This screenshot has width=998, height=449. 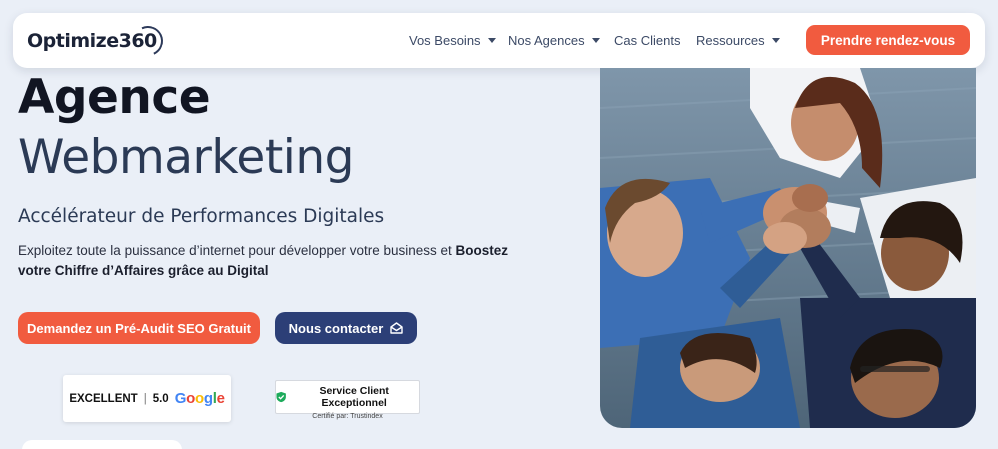 I want to click on nav-label: Vos Besoins, so click(x=445, y=40).